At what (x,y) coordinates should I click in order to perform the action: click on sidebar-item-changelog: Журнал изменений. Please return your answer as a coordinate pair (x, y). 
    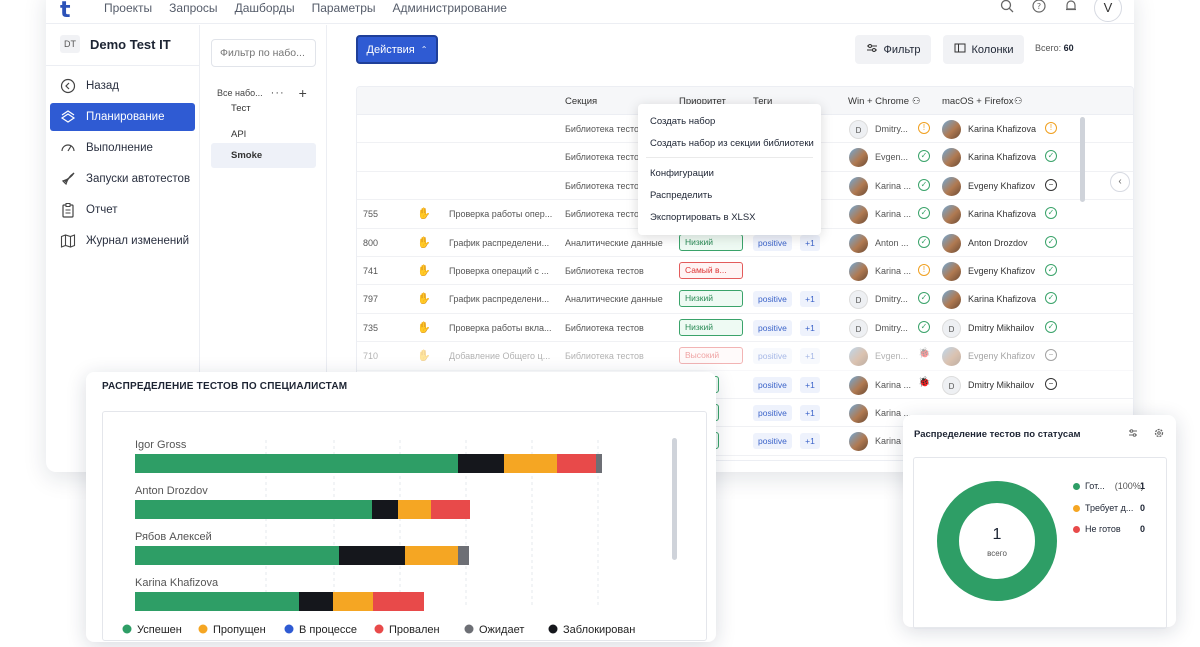
    Looking at the image, I should click on (122, 241).